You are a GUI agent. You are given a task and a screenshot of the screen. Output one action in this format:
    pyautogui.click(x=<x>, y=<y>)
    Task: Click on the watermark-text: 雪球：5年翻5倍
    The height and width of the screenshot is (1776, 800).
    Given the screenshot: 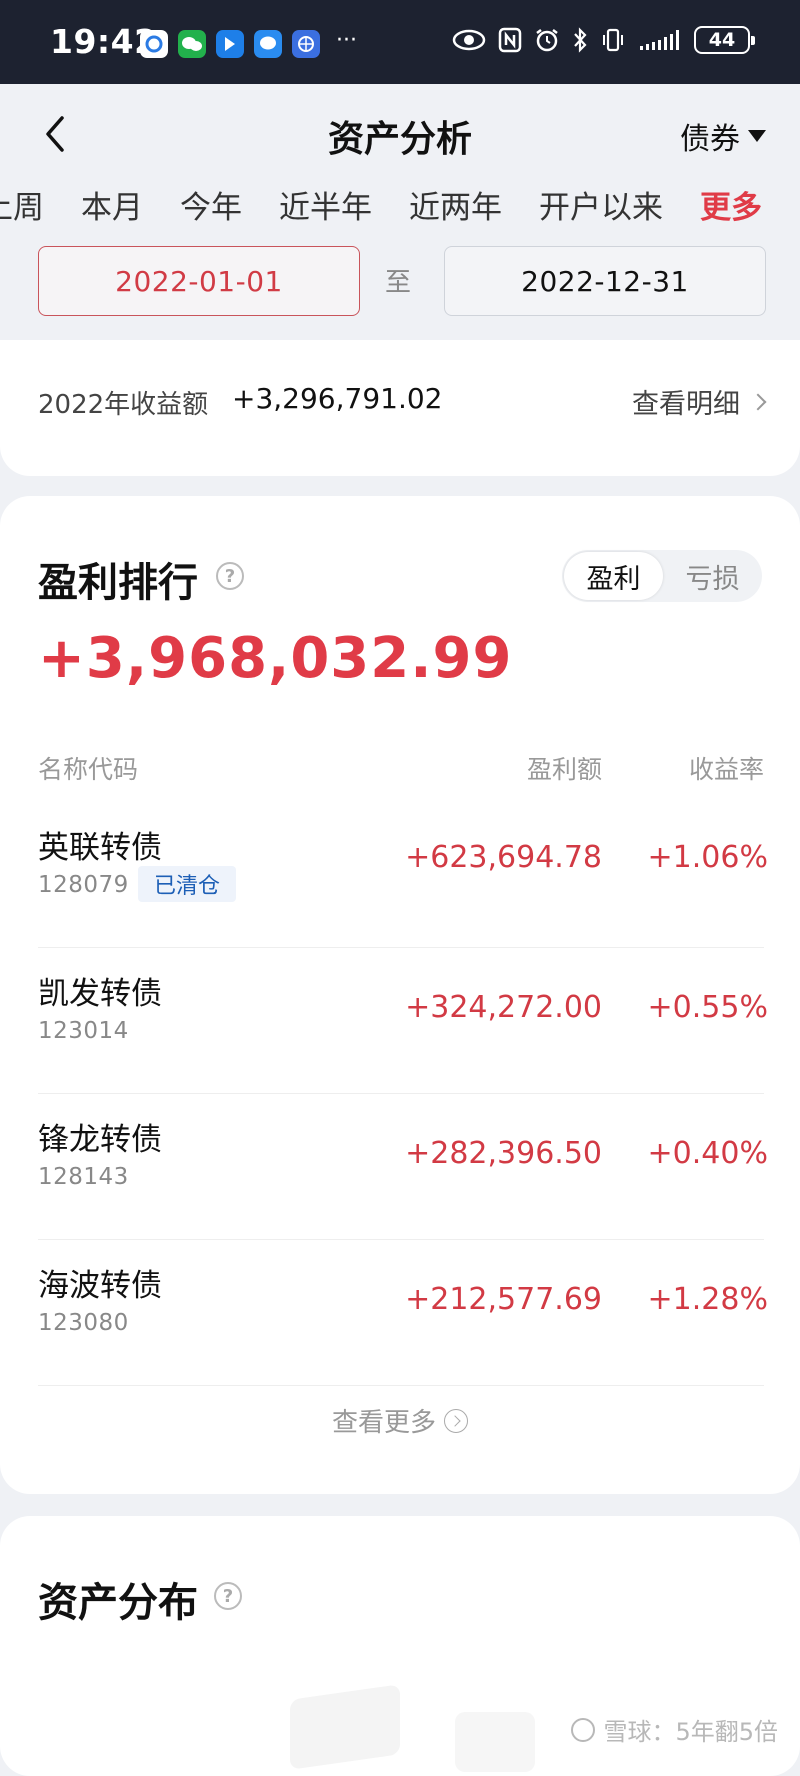 What is the action you would take?
    pyautogui.click(x=690, y=1732)
    